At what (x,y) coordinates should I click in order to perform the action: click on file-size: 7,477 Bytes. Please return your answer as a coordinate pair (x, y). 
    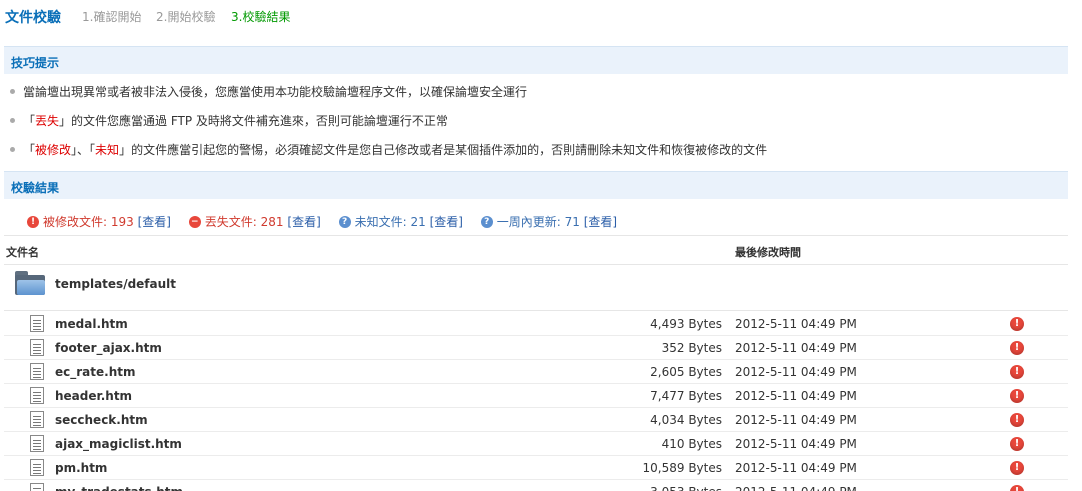
    Looking at the image, I should click on (686, 396).